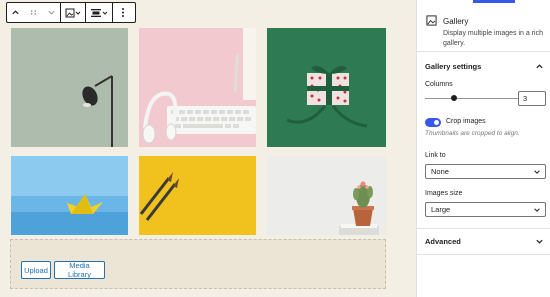 The width and height of the screenshot is (550, 297). I want to click on align-button, so click(99, 12).